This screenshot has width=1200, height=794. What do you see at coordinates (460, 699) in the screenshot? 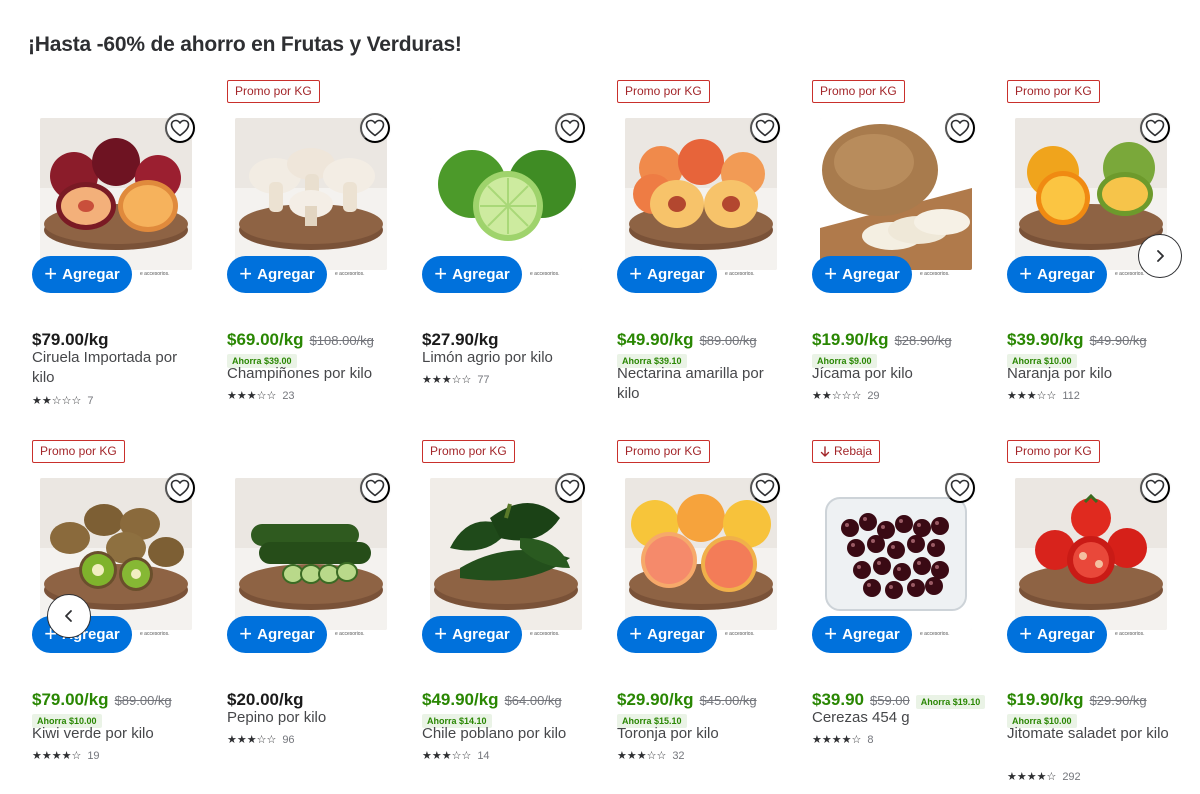
I see `current-price: $49.90/kg` at bounding box center [460, 699].